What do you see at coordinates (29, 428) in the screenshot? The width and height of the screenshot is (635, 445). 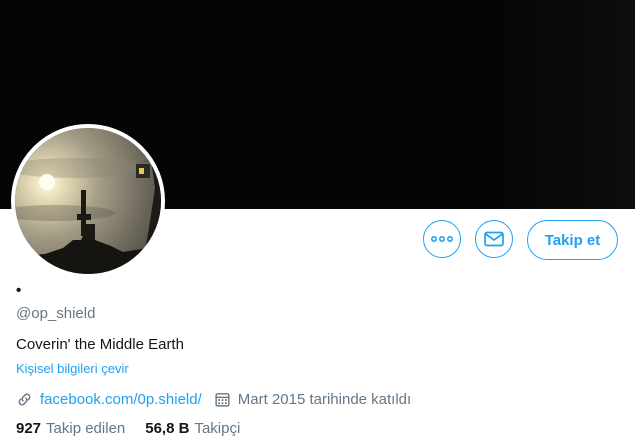 I see `following-count: 927` at bounding box center [29, 428].